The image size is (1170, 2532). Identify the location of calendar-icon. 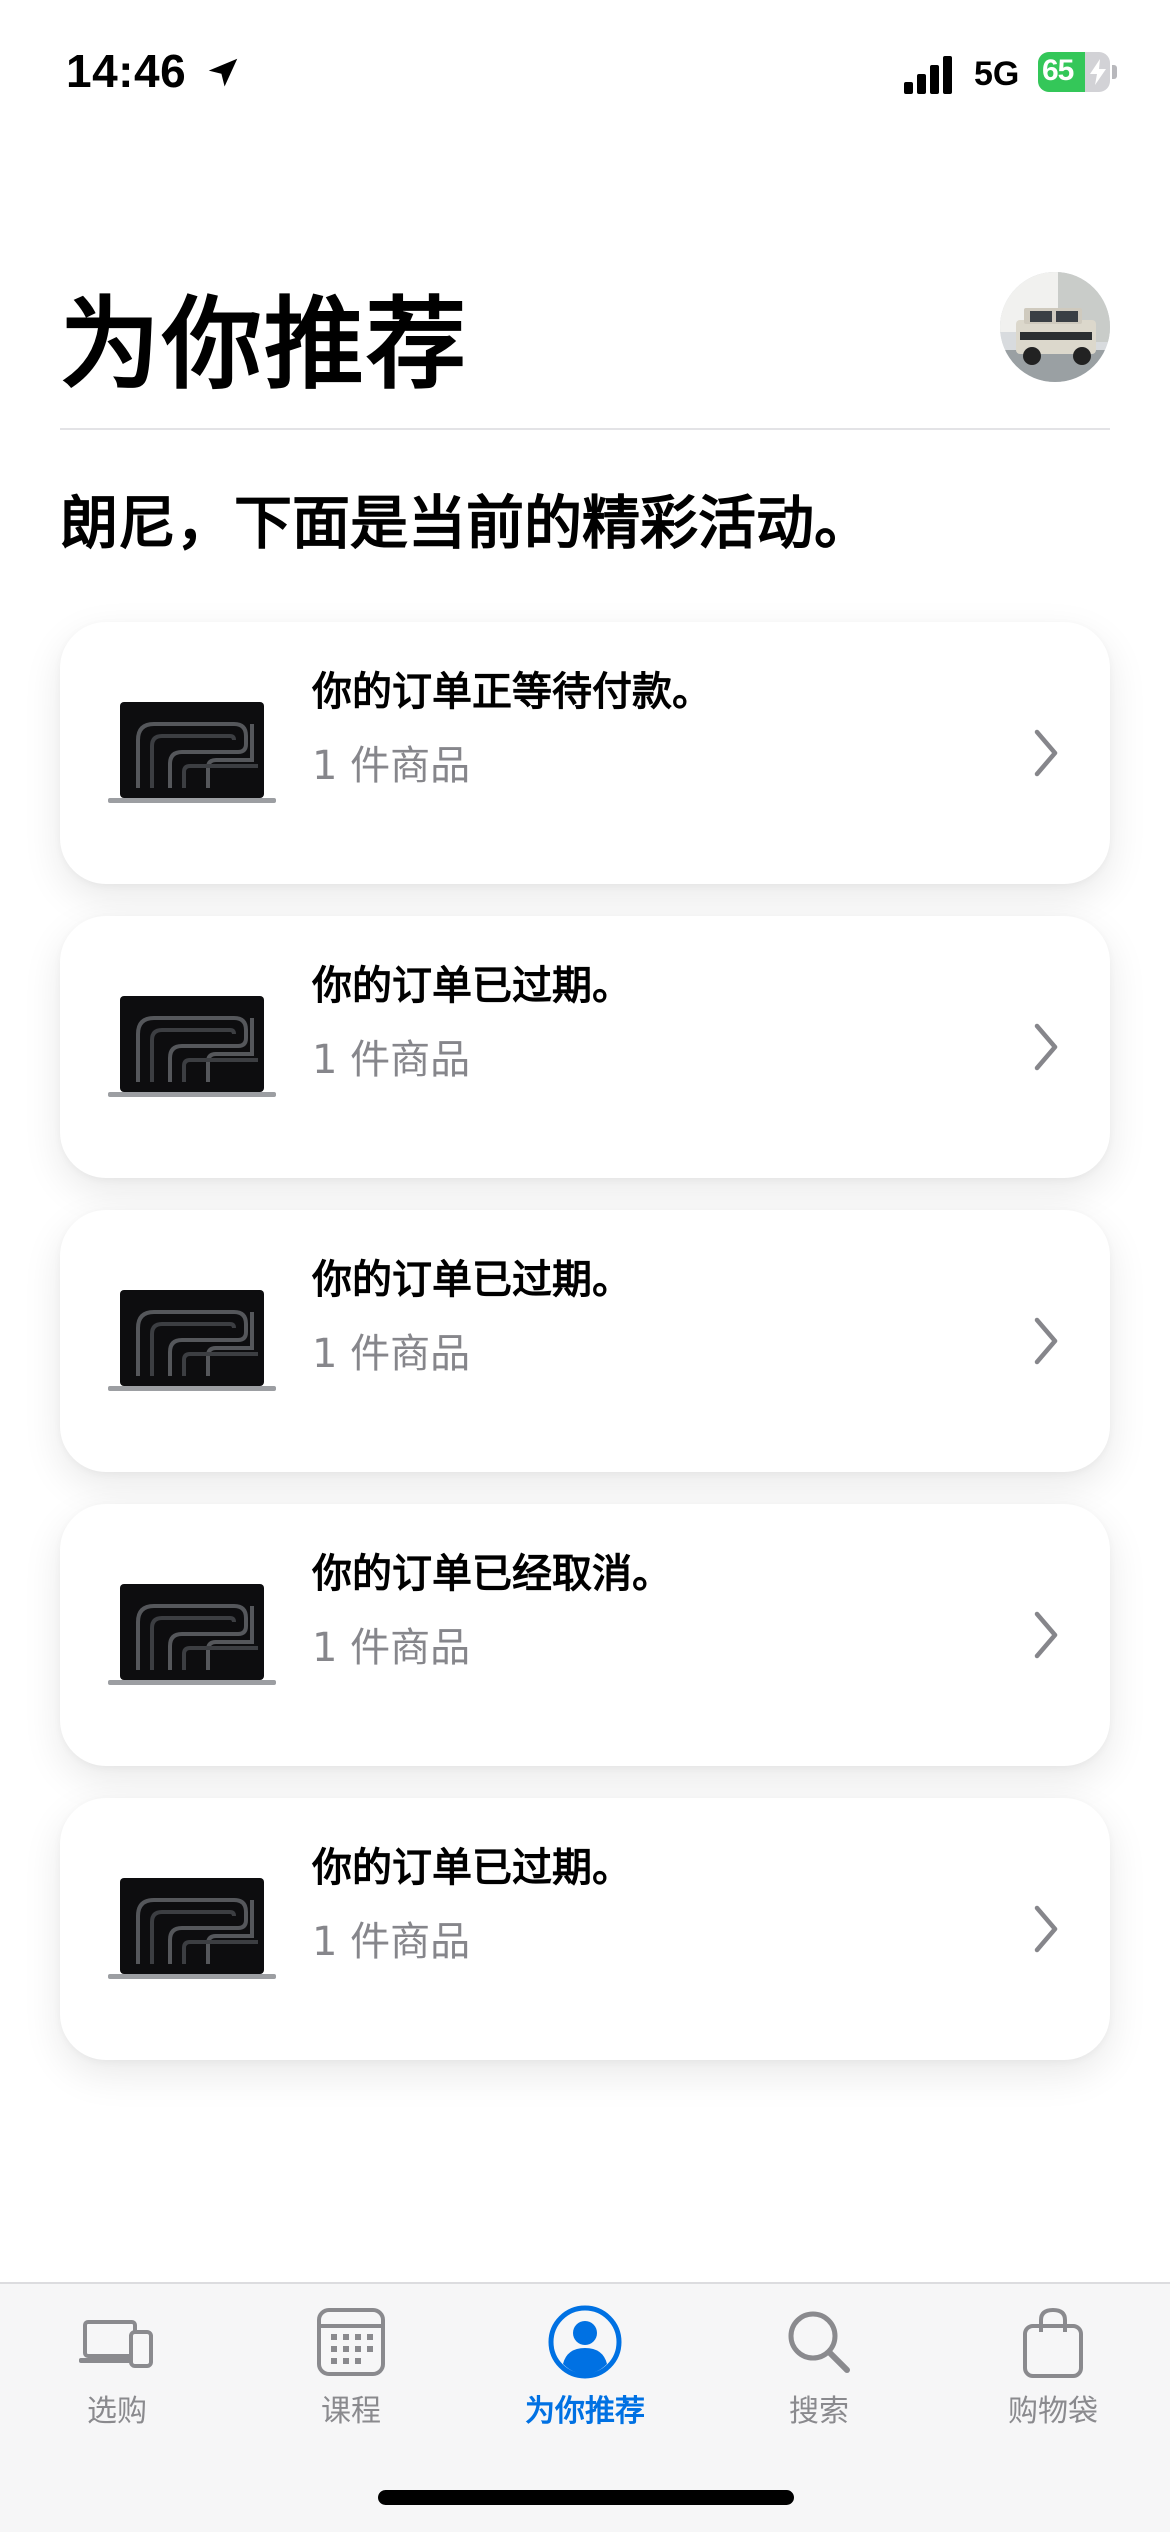
(351, 2342).